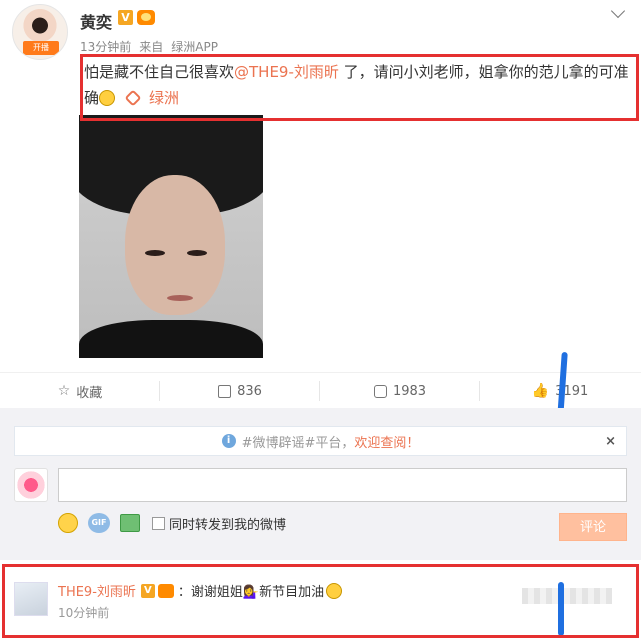  What do you see at coordinates (107, 98) in the screenshot?
I see `grin-emoji-icon` at bounding box center [107, 98].